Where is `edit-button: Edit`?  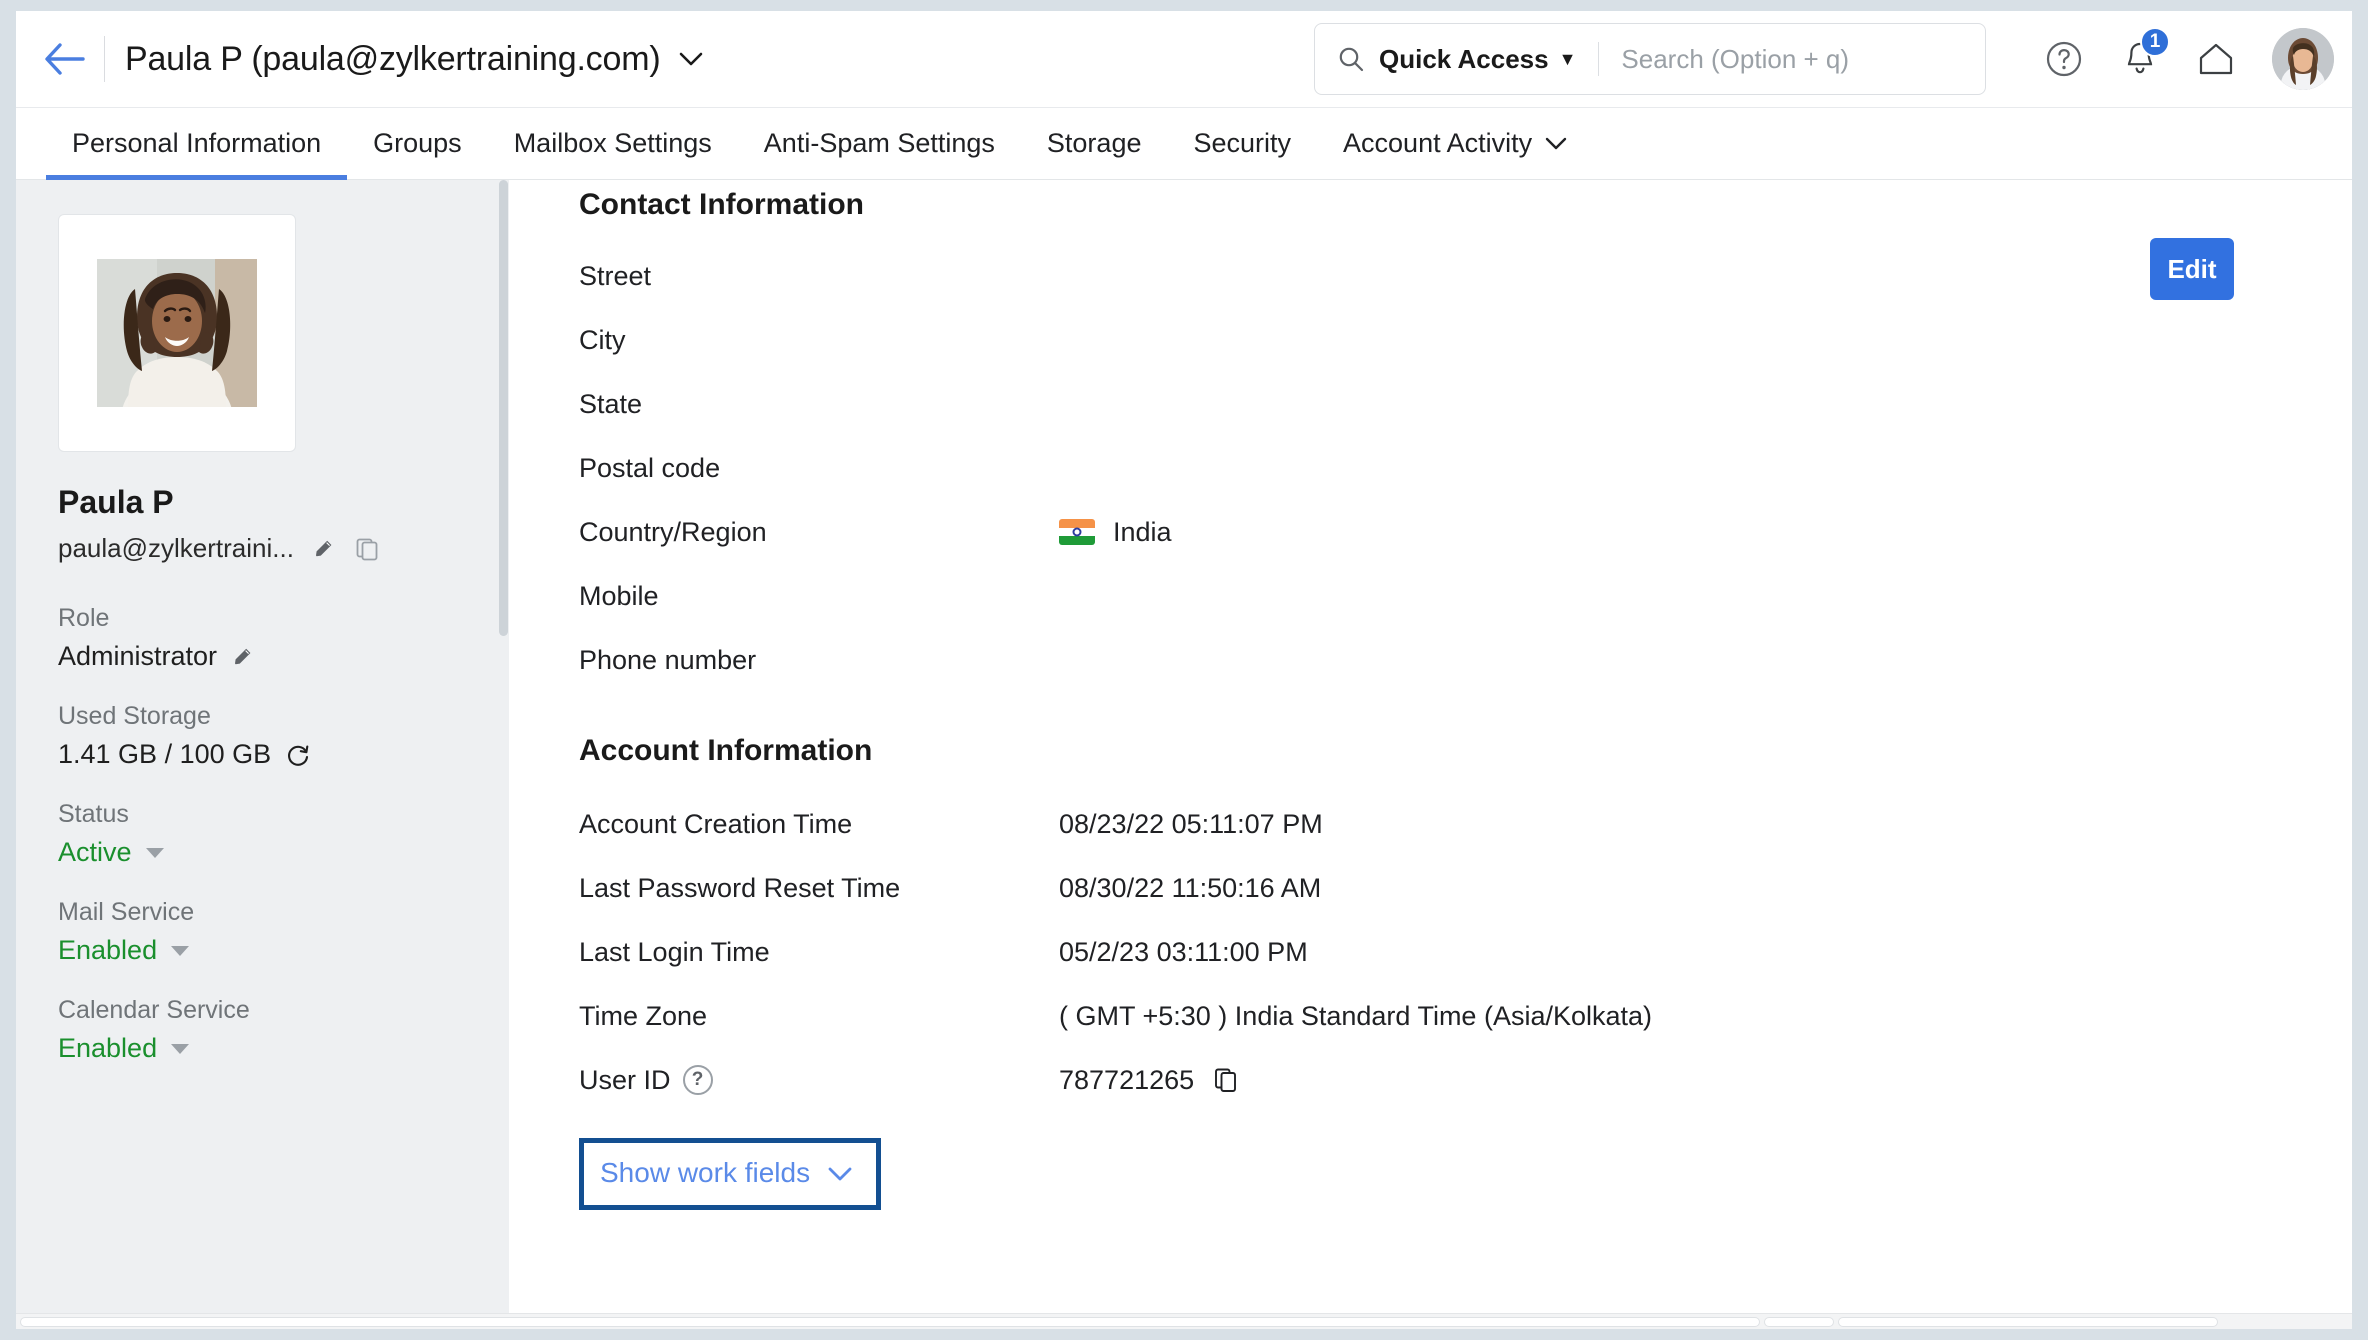 edit-button: Edit is located at coordinates (2192, 269).